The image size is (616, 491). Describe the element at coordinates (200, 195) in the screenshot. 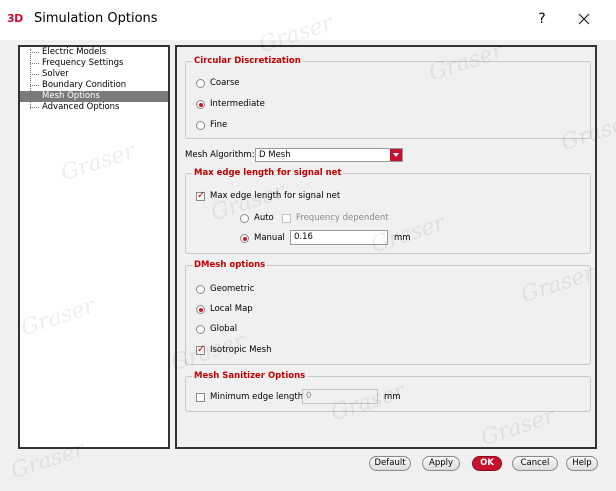

I see `max-edge-length-checkbox` at that location.